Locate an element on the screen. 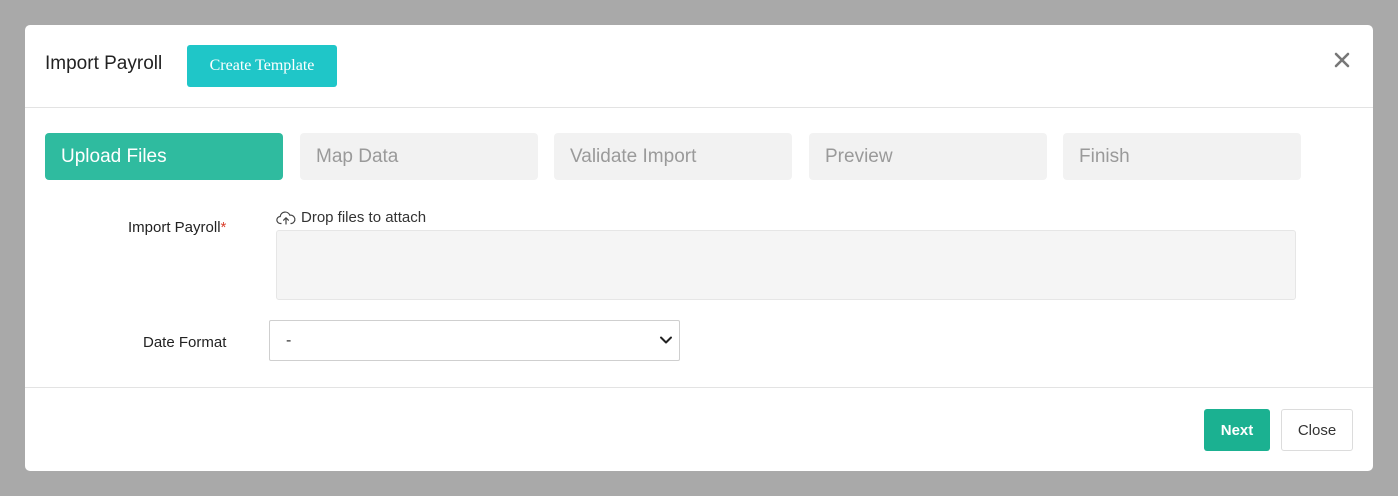  date-format-label: Date Format is located at coordinates (185, 342).